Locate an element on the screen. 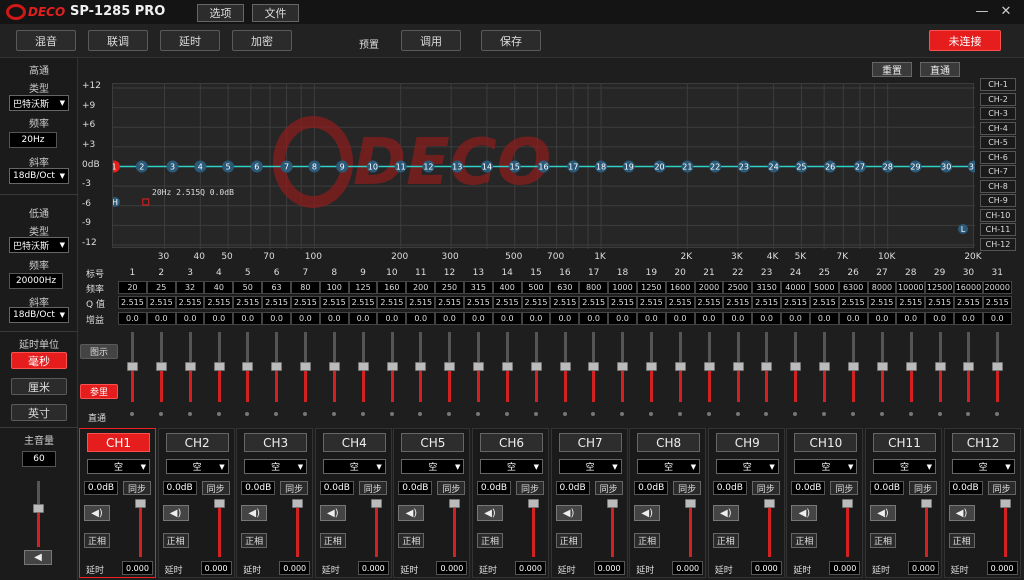 The width and height of the screenshot is (1024, 580). eq-point: 18 is located at coordinates (601, 166).